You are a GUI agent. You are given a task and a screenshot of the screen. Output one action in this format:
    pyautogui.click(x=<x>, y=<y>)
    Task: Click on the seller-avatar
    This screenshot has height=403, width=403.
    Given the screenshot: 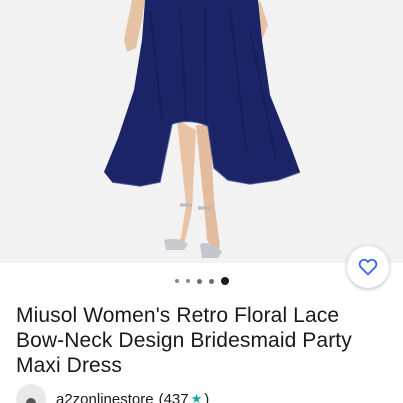 What is the action you would take?
    pyautogui.click(x=31, y=393)
    